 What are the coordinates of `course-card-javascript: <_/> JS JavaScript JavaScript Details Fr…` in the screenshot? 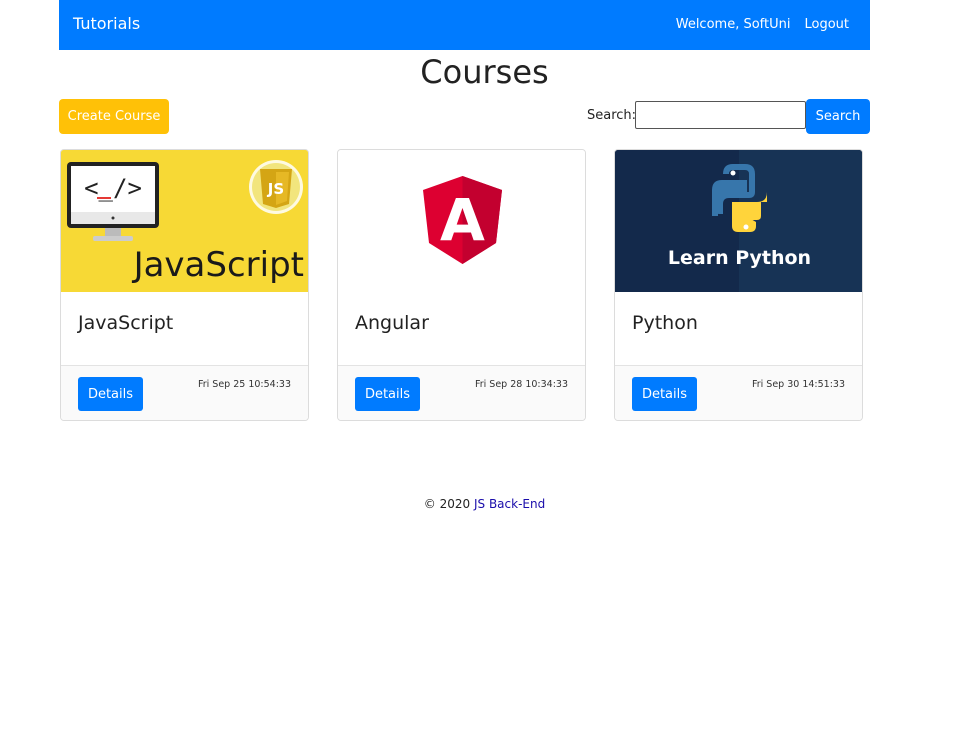 It's located at (184, 285).